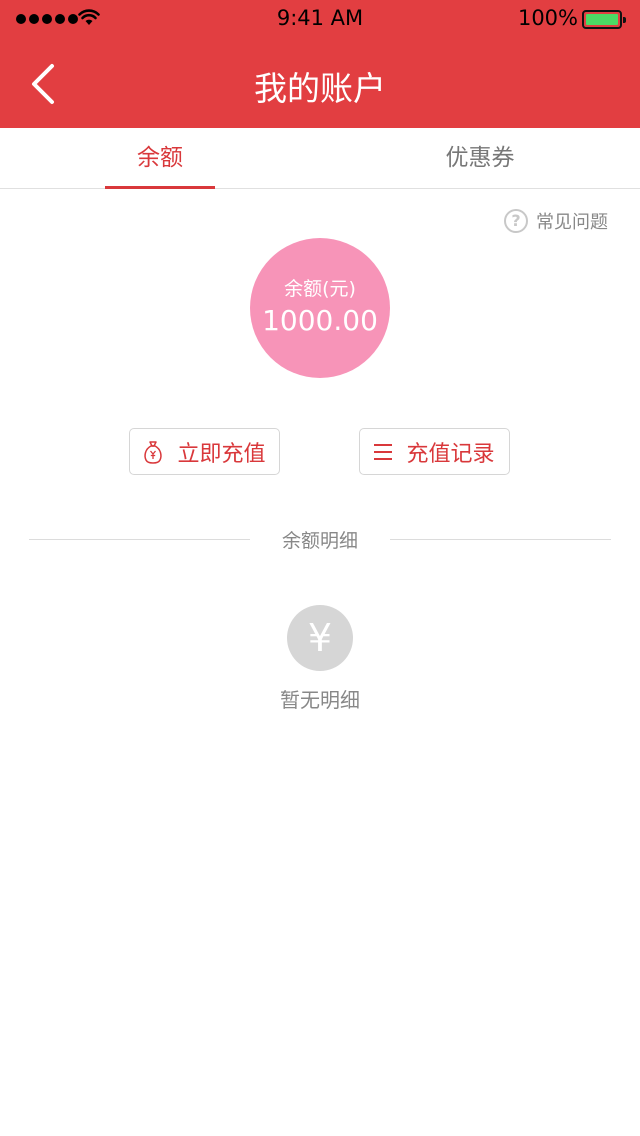 This screenshot has height=1136, width=640. What do you see at coordinates (572, 222) in the screenshot?
I see `faq-label: 常见问题` at bounding box center [572, 222].